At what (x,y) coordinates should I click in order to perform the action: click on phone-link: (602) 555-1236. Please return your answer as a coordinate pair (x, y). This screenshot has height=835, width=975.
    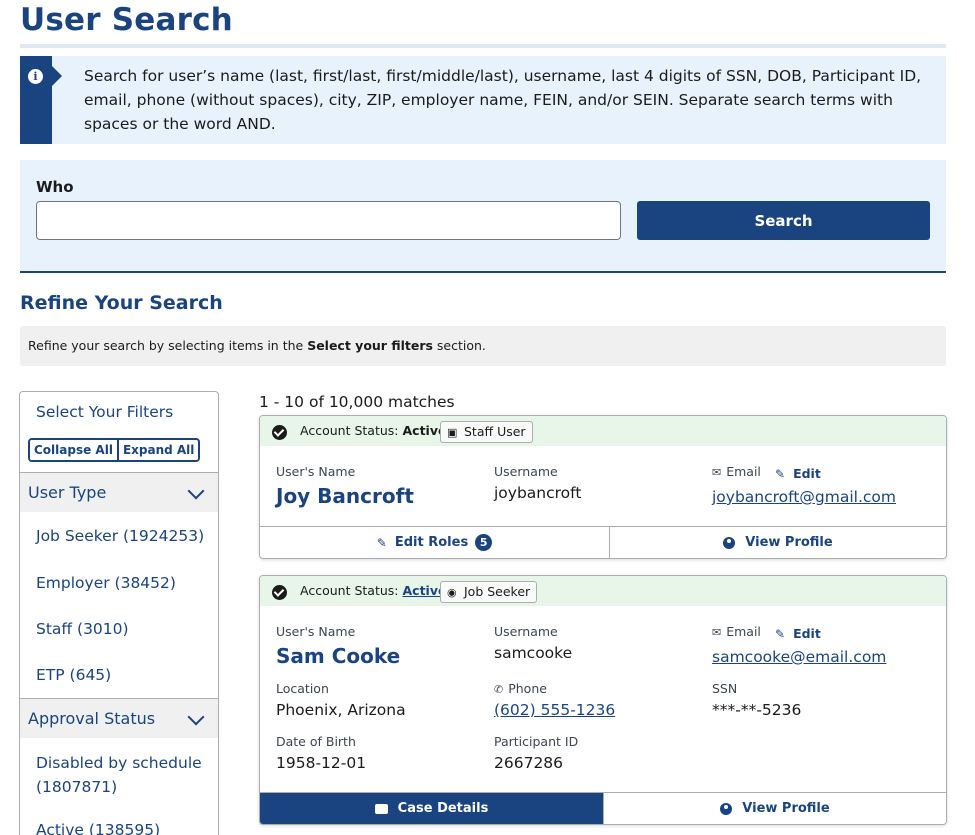
    Looking at the image, I should click on (554, 710).